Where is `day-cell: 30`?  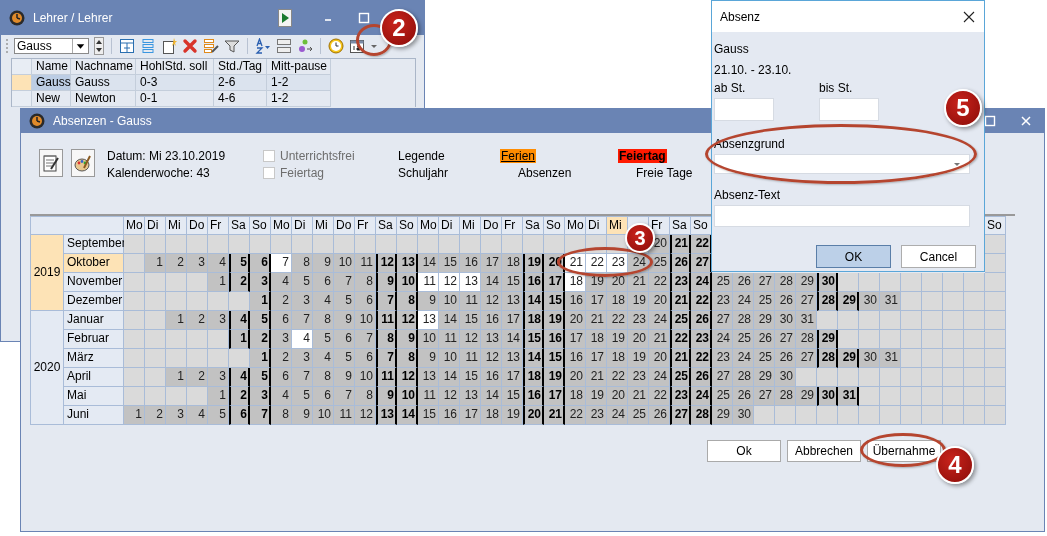 day-cell: 30 is located at coordinates (743, 415).